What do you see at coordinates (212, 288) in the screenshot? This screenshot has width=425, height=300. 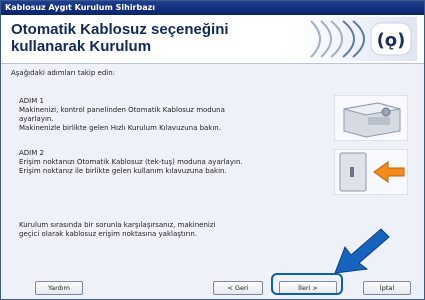 I see `button-row: Yardım < Geri İleri > İptal` at bounding box center [212, 288].